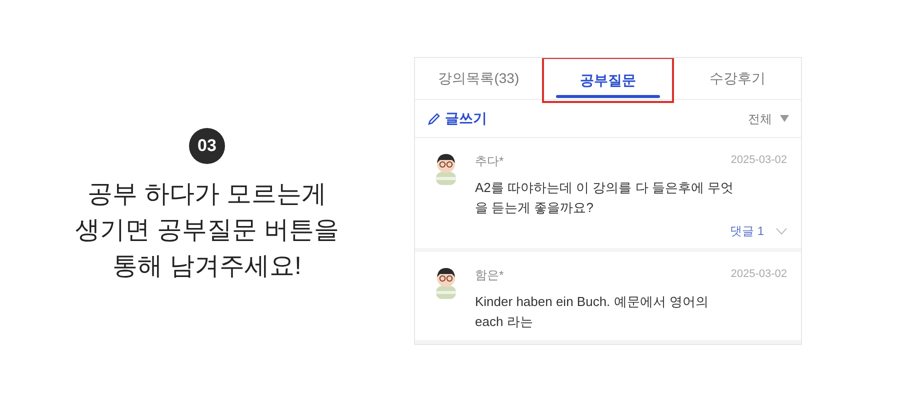 This screenshot has width=900, height=402. Describe the element at coordinates (605, 198) in the screenshot. I see `question-text: A2를 따야하는데 이 강의를 다 들은후에 무엇을 듣는게 좋을까요?` at that location.